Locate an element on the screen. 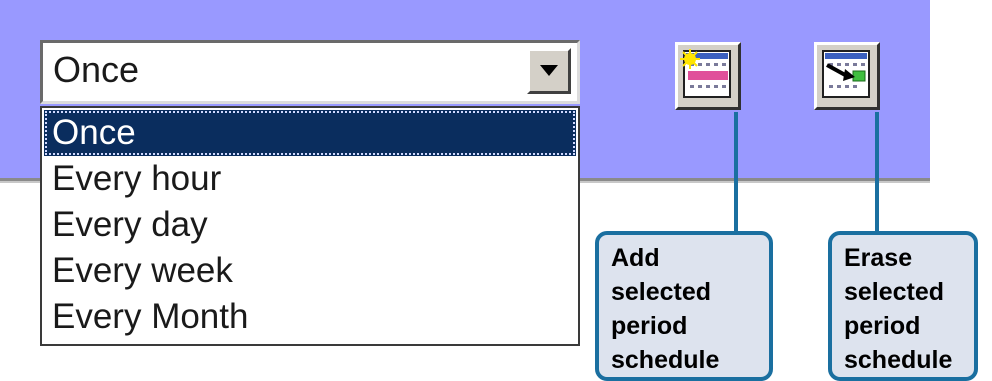  dropdown-arrow-button is located at coordinates (549, 71).